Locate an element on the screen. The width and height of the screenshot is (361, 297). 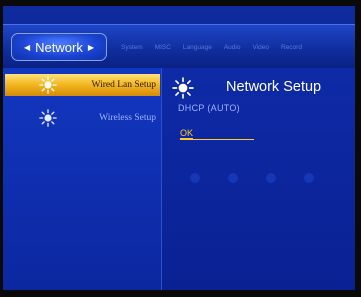
tab-audio: Audio is located at coordinates (232, 47).